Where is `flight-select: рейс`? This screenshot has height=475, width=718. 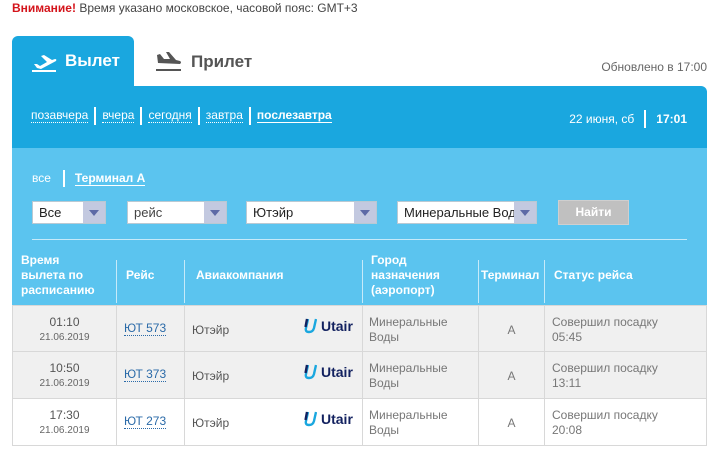
flight-select: рейс is located at coordinates (177, 212).